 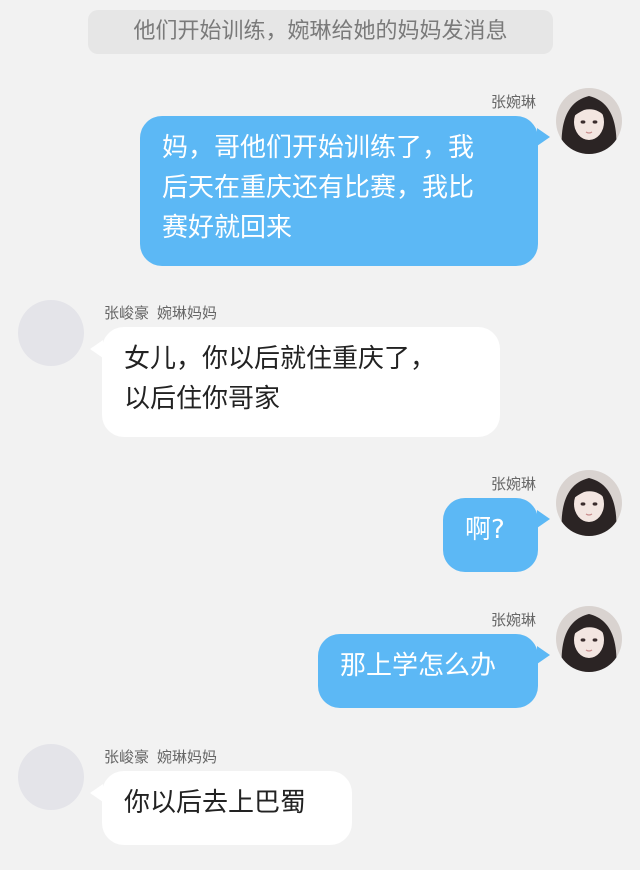 I want to click on message-bubble: 那上学怎么办, so click(x=428, y=671).